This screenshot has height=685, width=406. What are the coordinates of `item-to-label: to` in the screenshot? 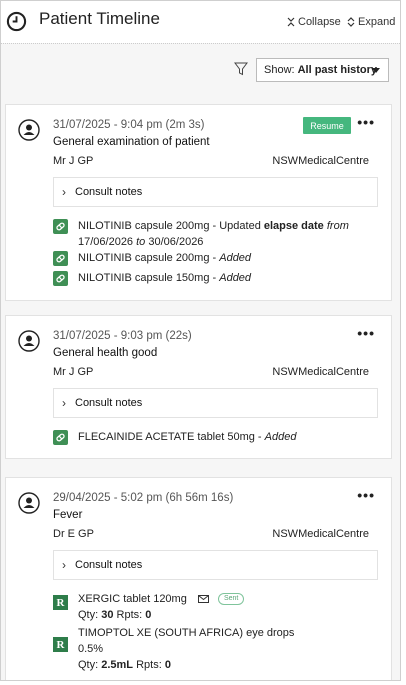 It's located at (141, 242).